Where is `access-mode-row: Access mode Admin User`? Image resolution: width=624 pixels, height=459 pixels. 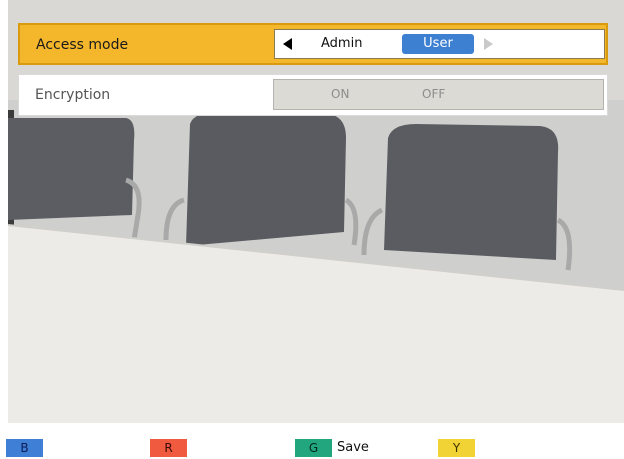 access-mode-row: Access mode Admin User is located at coordinates (313, 44).